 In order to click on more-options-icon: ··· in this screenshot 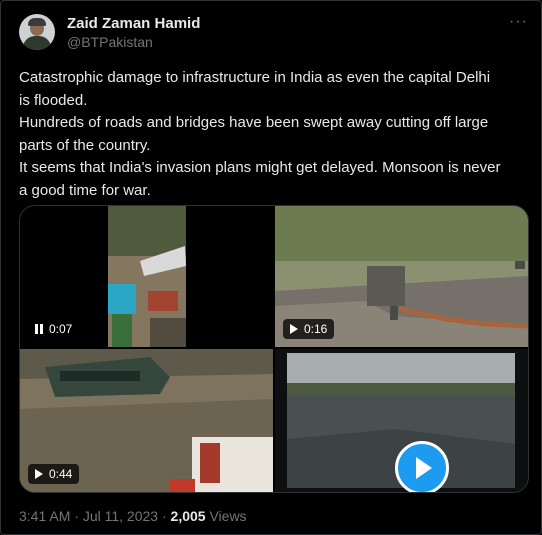, I will do `click(518, 22)`.